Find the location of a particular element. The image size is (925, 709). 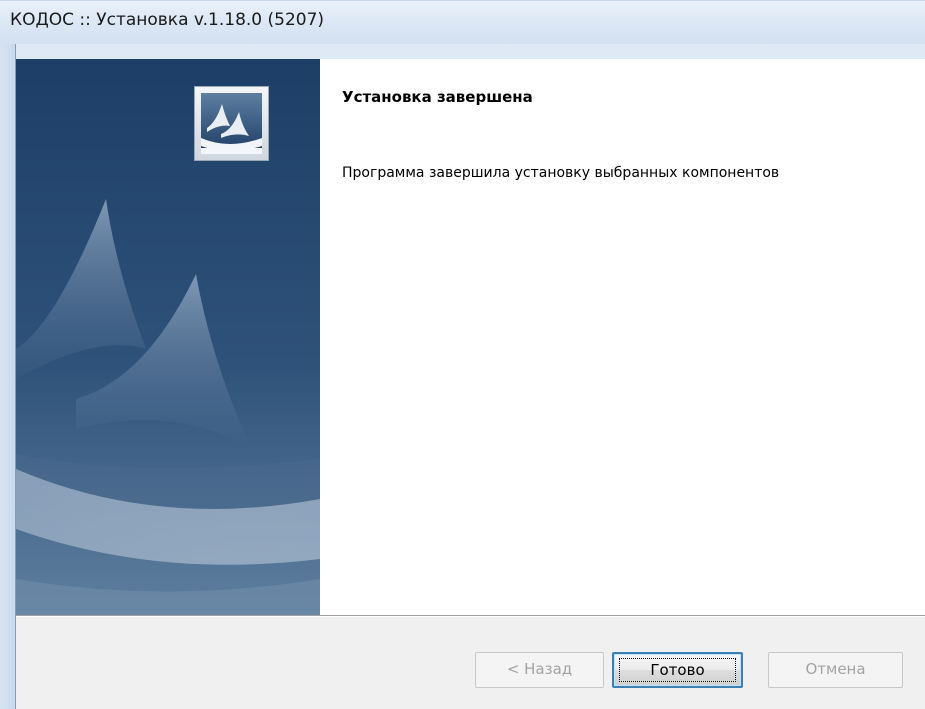

title-bar: КОДОС :: Установка v.1.18.0 (5207) is located at coordinates (462, 22).